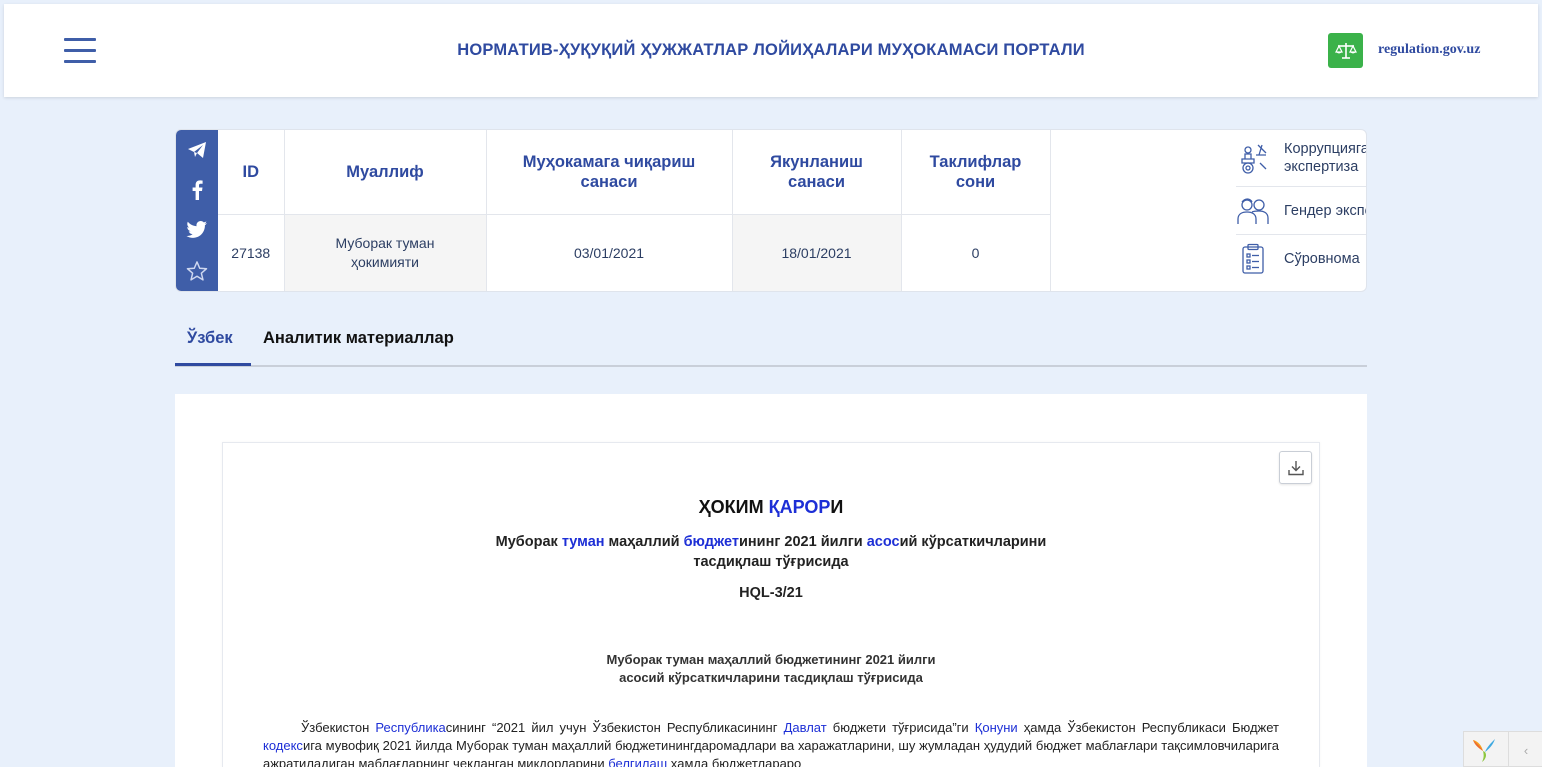 Image resolution: width=1542 pixels, height=767 pixels. I want to click on sub-line2: тасдиқлаш тўғрисида, so click(771, 562).